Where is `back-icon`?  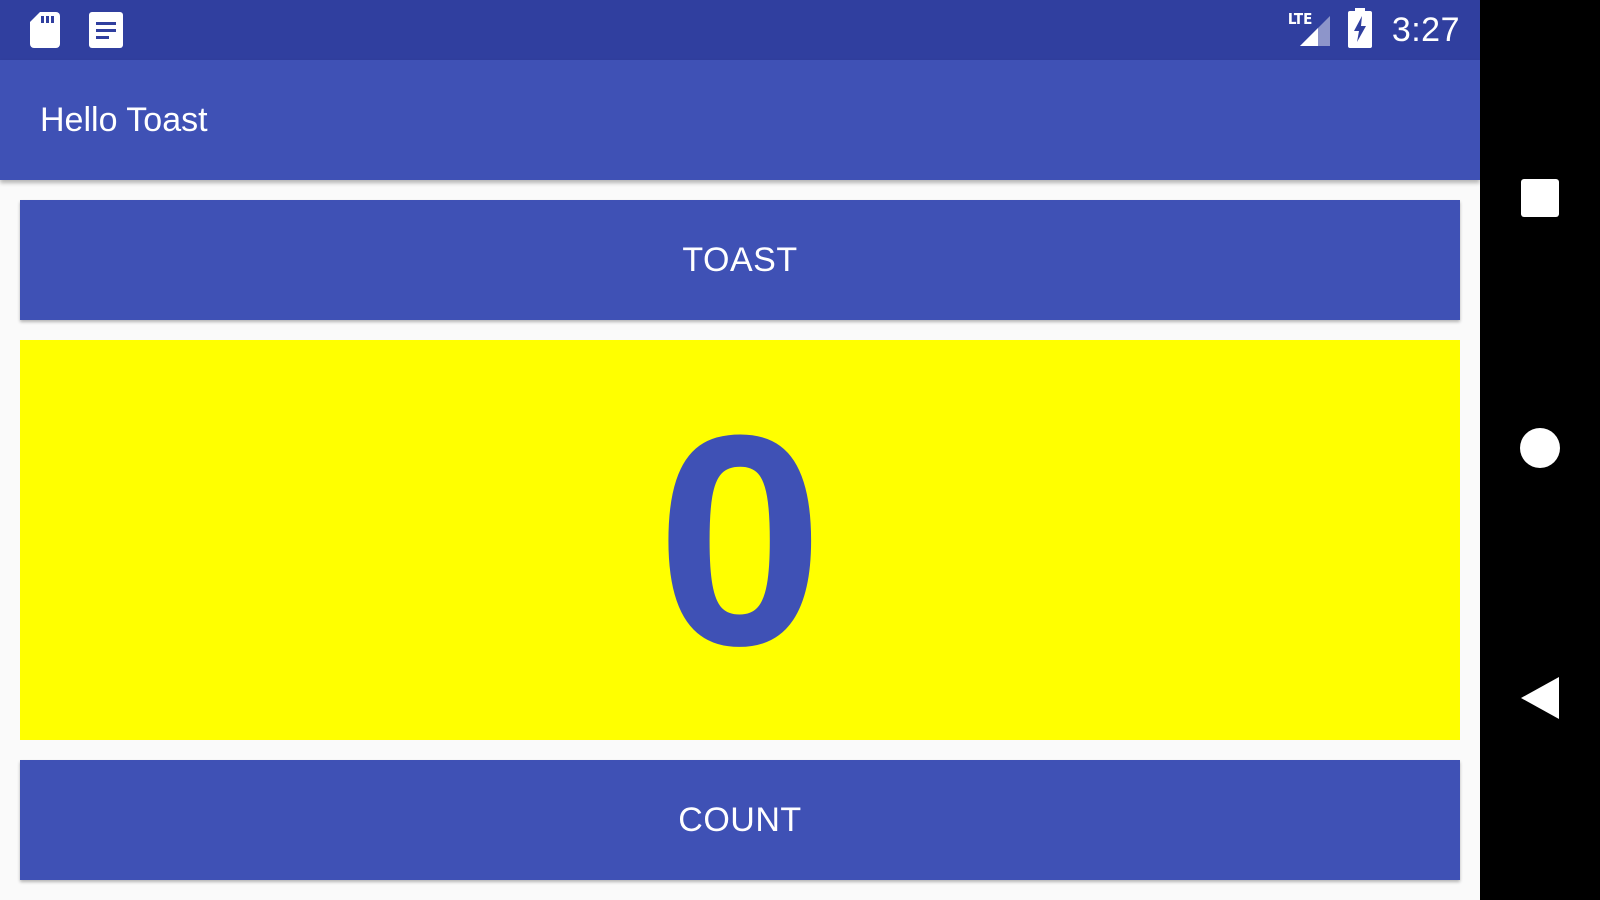 back-icon is located at coordinates (1540, 700).